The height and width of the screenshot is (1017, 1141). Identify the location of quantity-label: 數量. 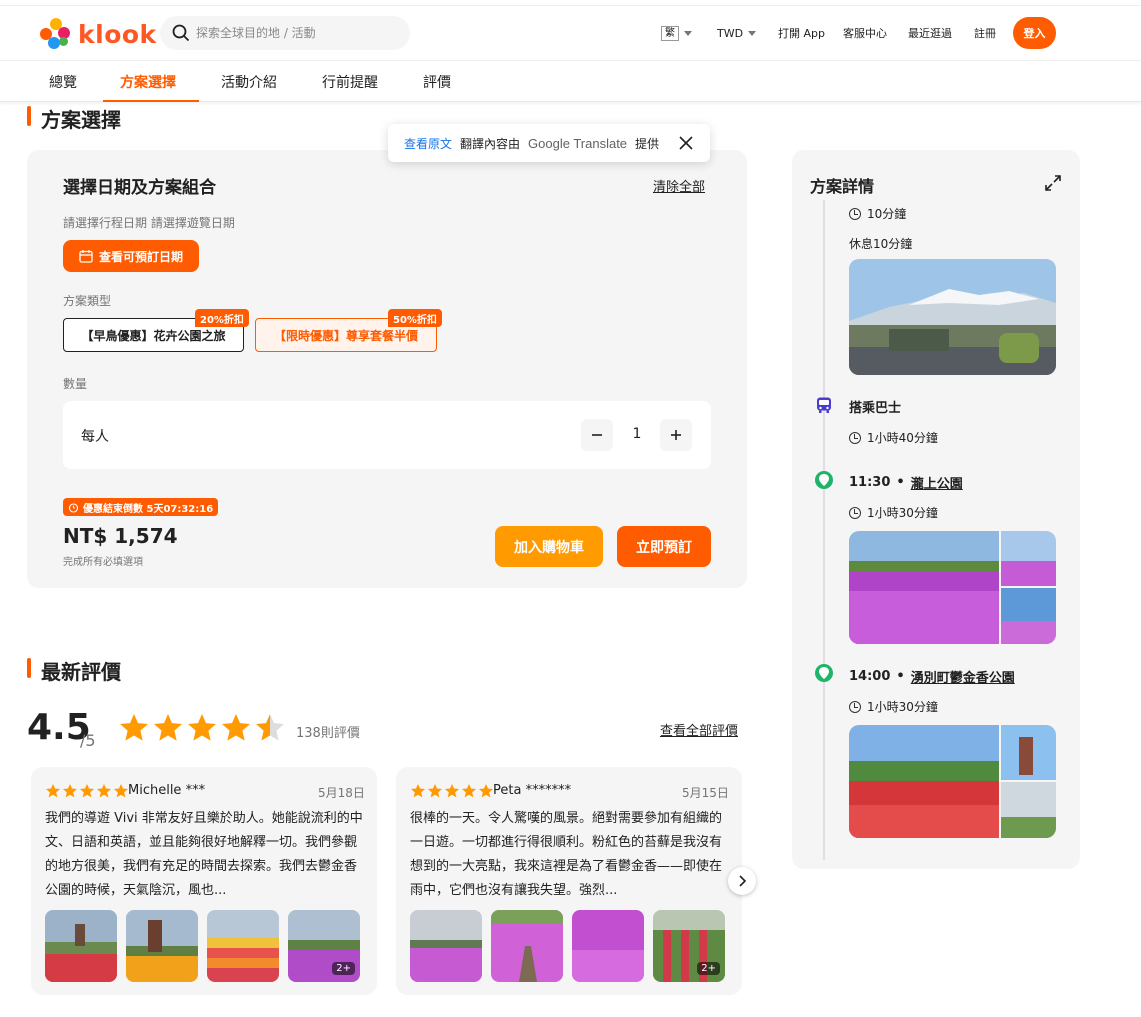
(75, 384).